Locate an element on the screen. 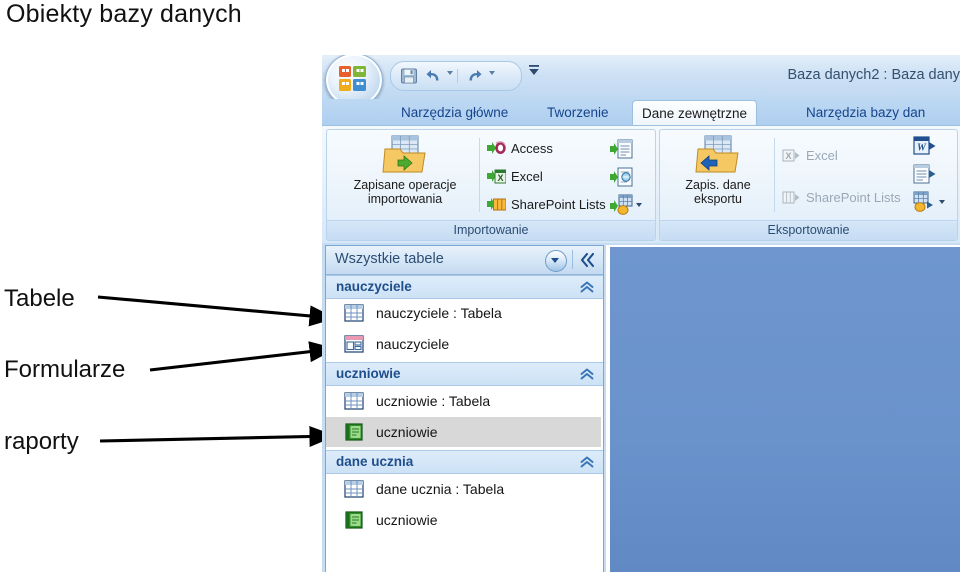 This screenshot has width=960, height=572. import-group-label: Importowanie is located at coordinates (491, 230).